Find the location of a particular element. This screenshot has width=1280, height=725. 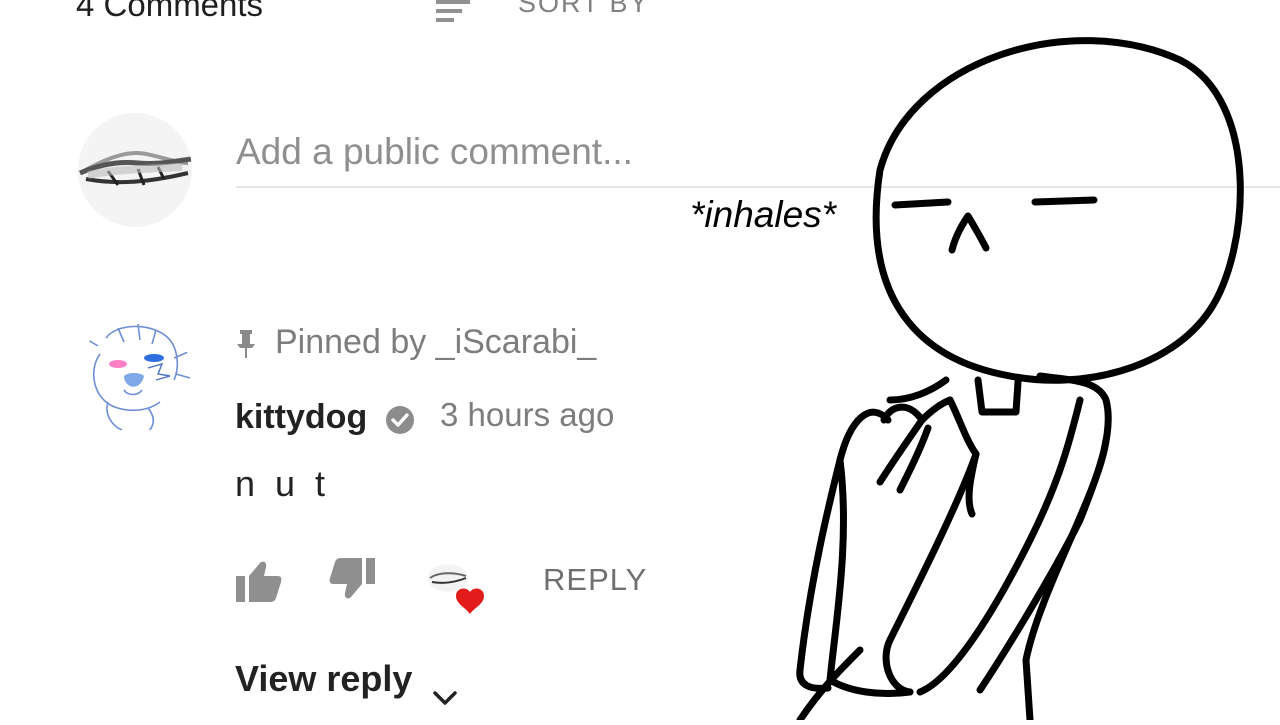

view-reply-label: View reply is located at coordinates (324, 678).